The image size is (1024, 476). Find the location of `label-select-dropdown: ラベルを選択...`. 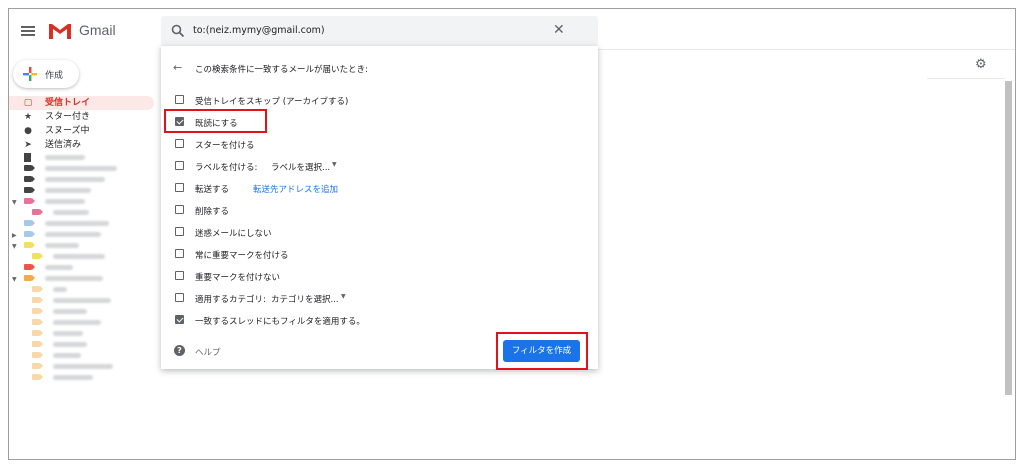

label-select-dropdown: ラベルを選択... is located at coordinates (300, 167).